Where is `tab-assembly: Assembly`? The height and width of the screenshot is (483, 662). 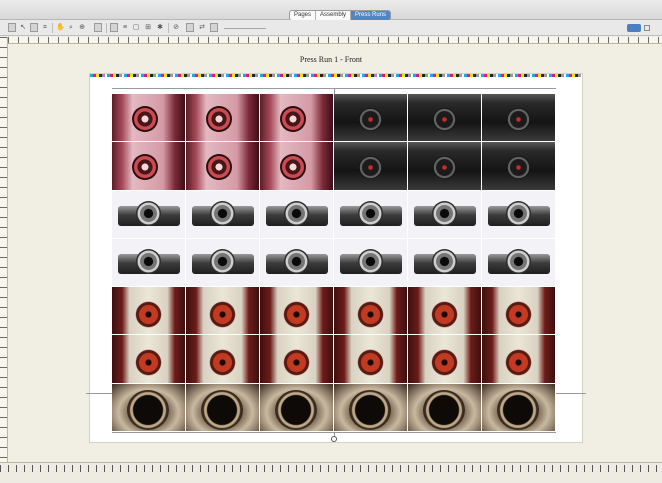
tab-assembly: Assembly is located at coordinates (334, 15).